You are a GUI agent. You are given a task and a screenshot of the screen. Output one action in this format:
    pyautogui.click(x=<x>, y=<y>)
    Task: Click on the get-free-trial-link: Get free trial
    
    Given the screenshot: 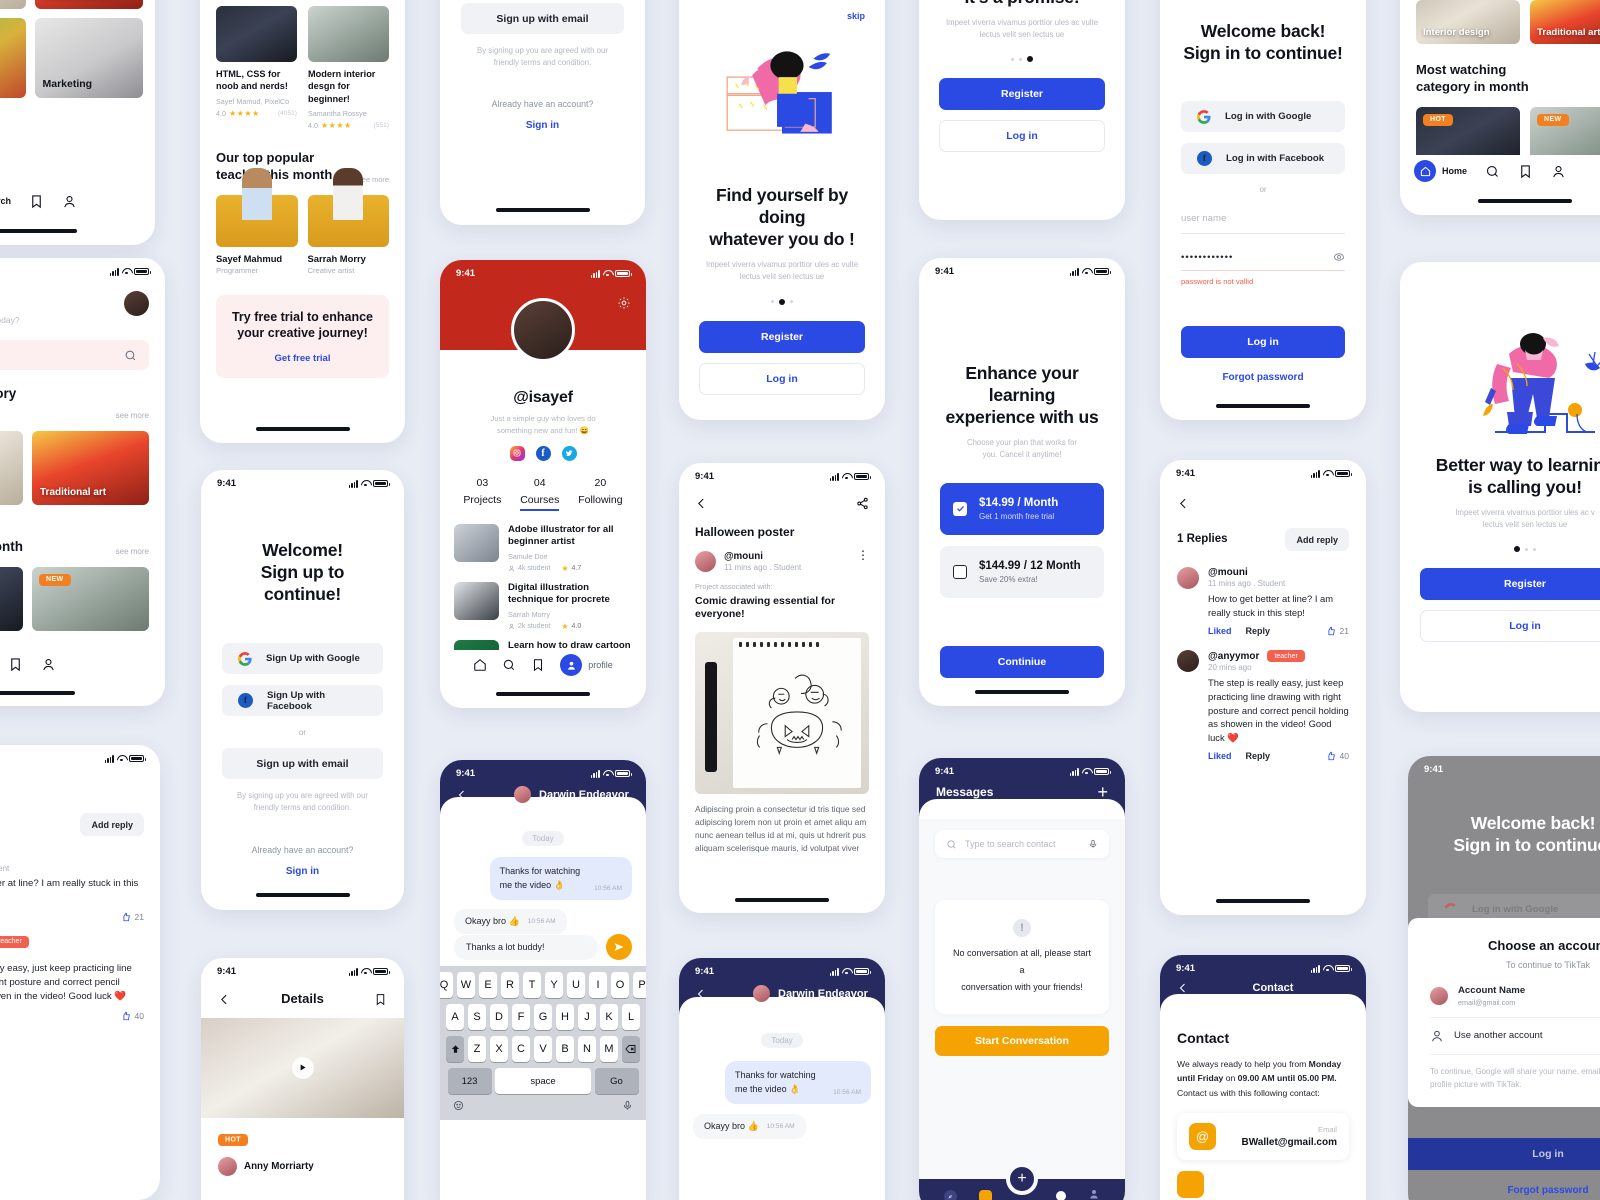 What is the action you would take?
    pyautogui.click(x=302, y=358)
    